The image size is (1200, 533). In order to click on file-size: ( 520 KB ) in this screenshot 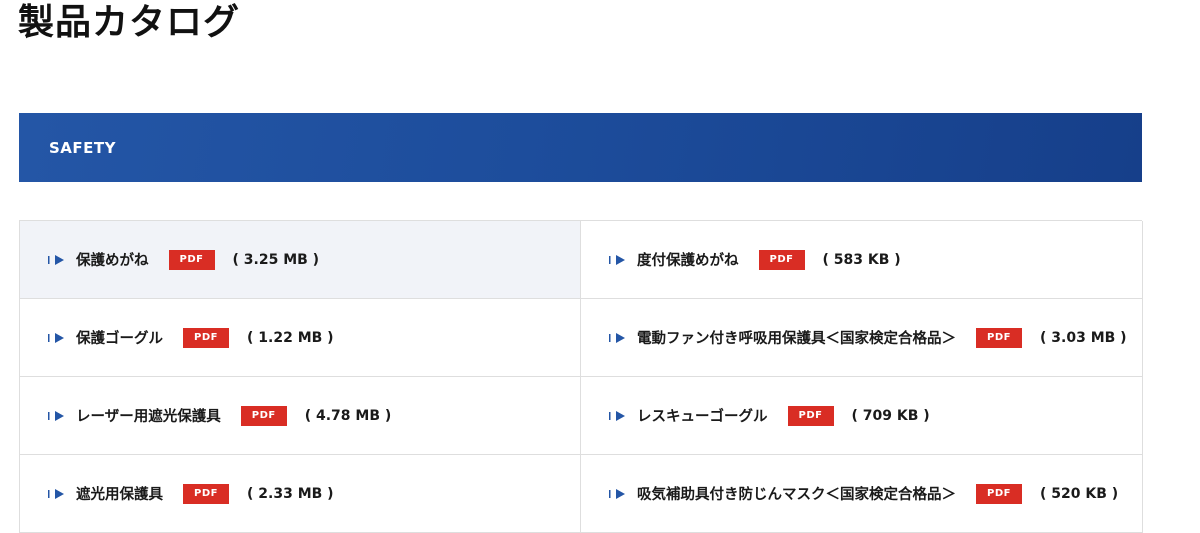, I will do `click(1079, 493)`.